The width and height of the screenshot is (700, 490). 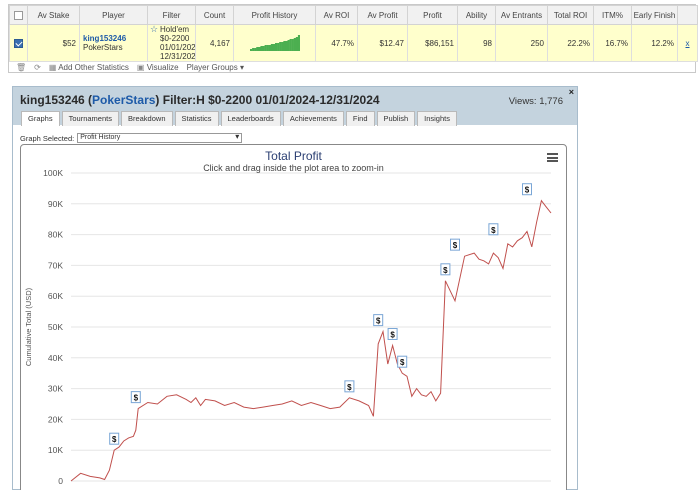 What do you see at coordinates (55, 235) in the screenshot?
I see `y-tick-label: 80K` at bounding box center [55, 235].